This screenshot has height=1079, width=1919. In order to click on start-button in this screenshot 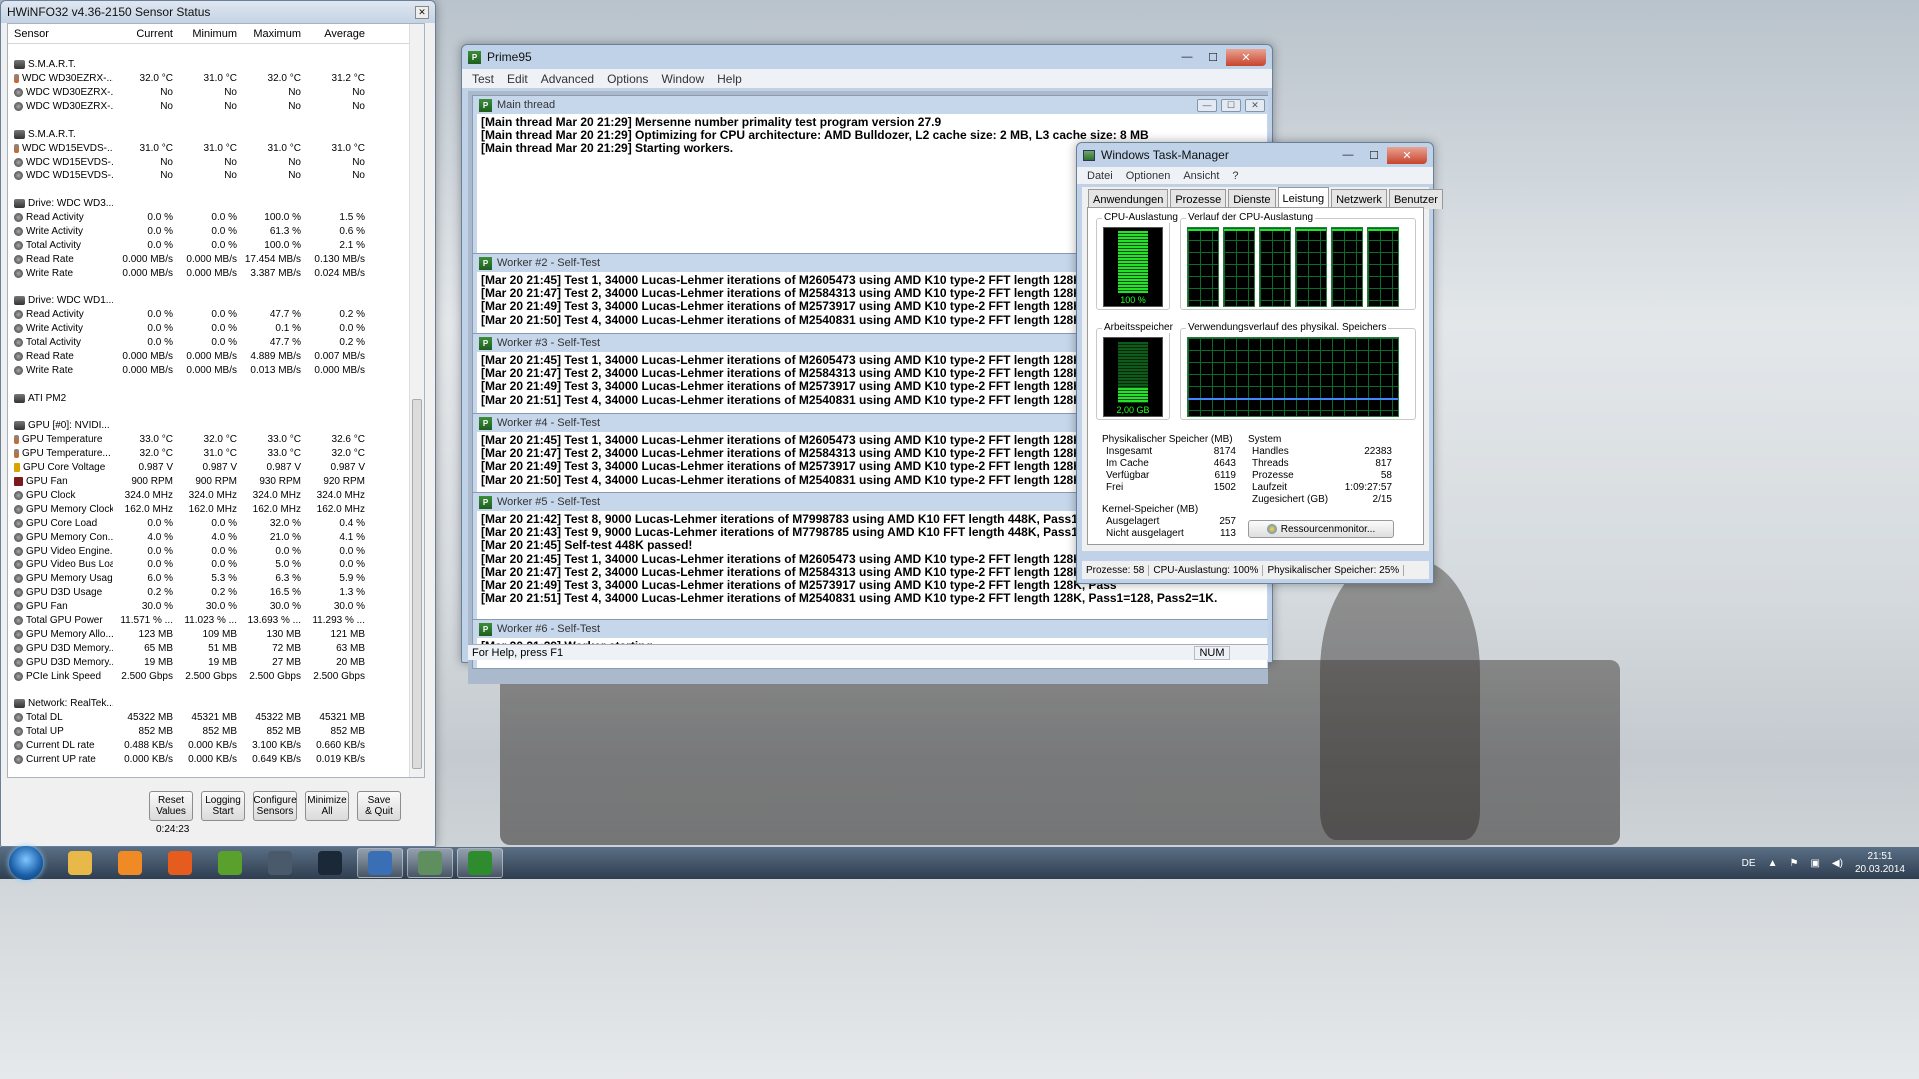, I will do `click(26, 863)`.